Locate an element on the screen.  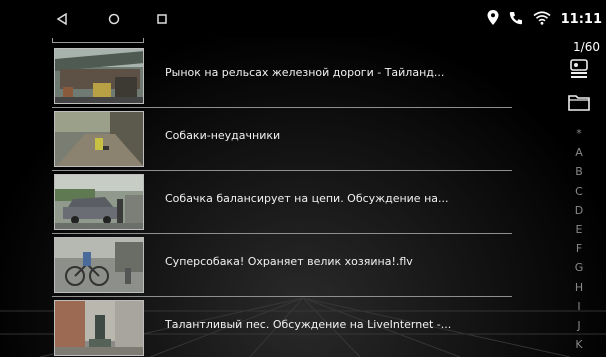
index-letter: B is located at coordinates (579, 171).